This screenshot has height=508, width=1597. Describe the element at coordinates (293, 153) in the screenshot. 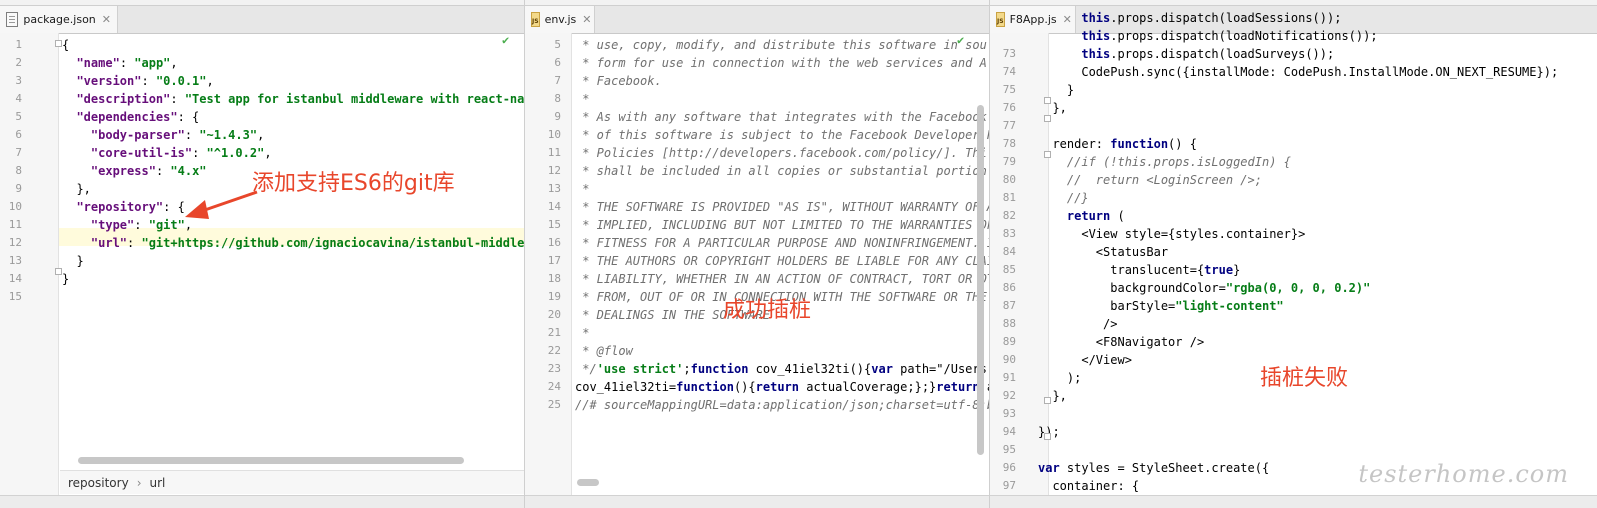

I see `code-line: "core-util-is": "^1.0.2",` at that location.